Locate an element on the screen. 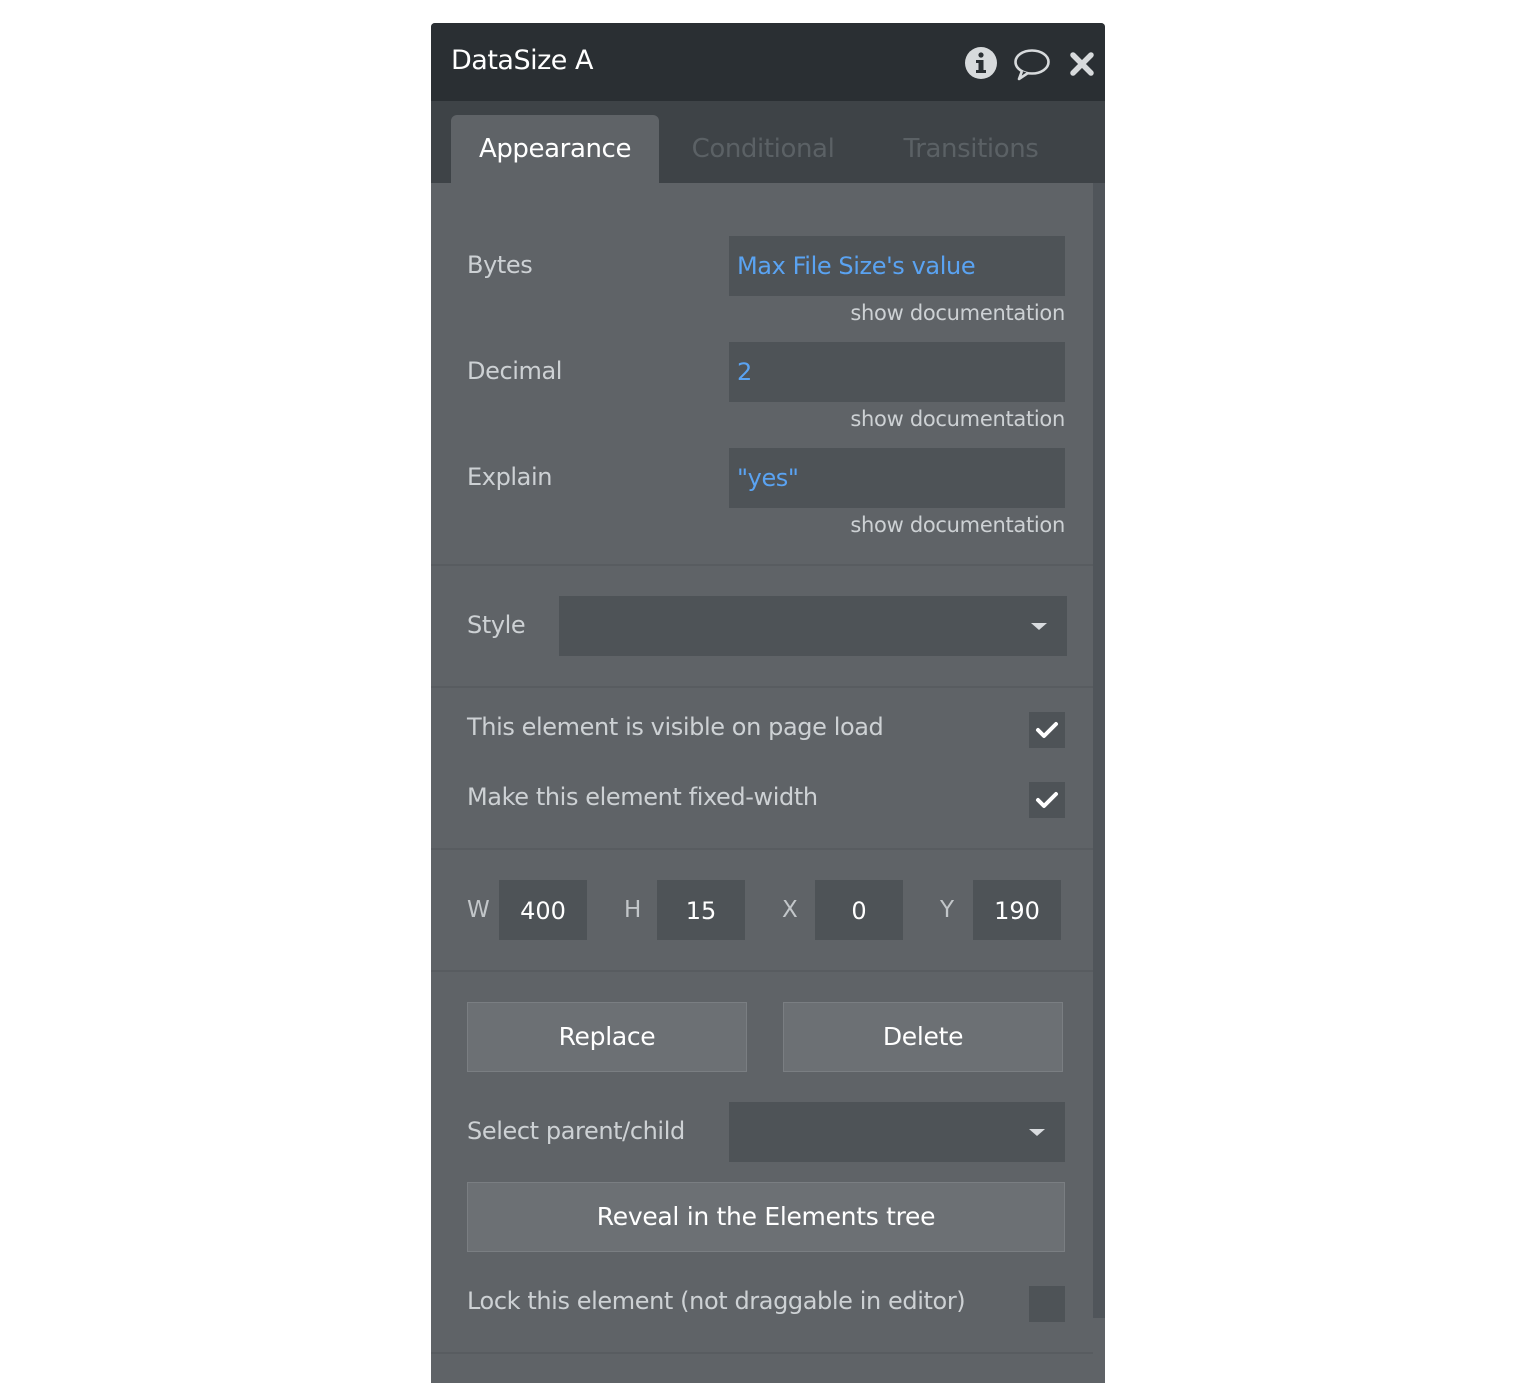  delete-button: Delete is located at coordinates (923, 1037).